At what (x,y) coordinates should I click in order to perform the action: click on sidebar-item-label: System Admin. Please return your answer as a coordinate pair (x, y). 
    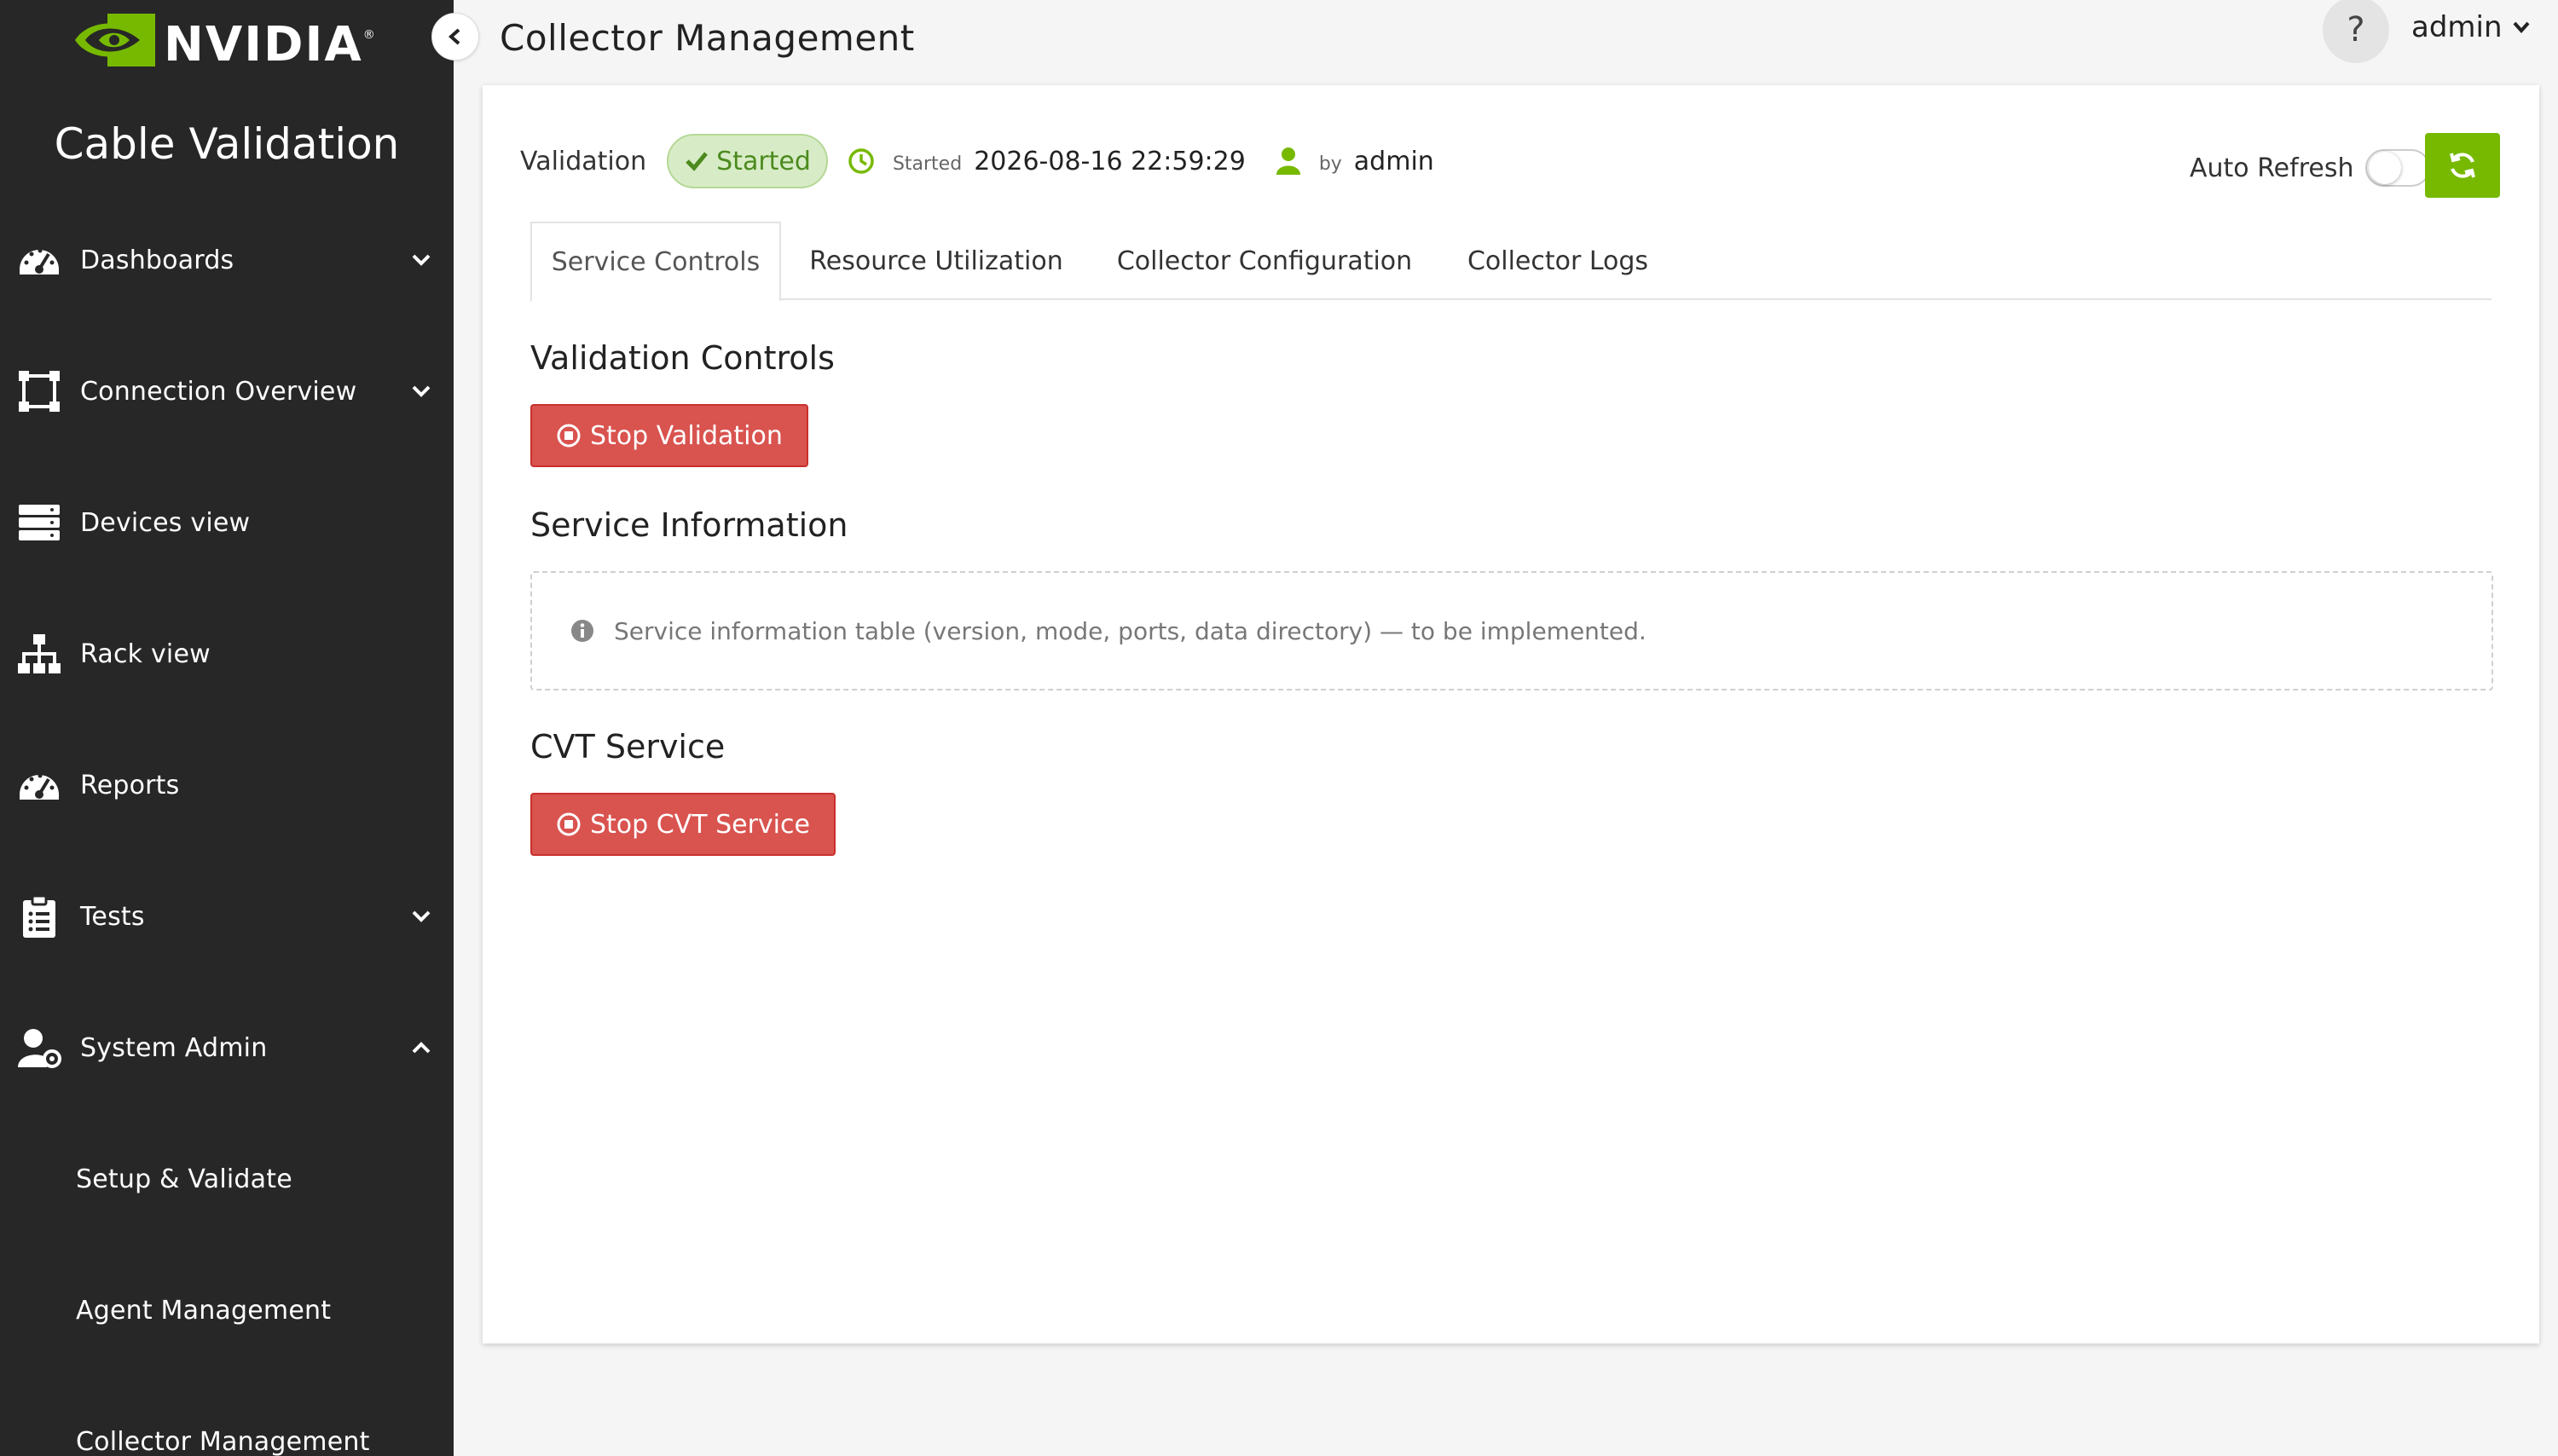
    Looking at the image, I should click on (174, 1047).